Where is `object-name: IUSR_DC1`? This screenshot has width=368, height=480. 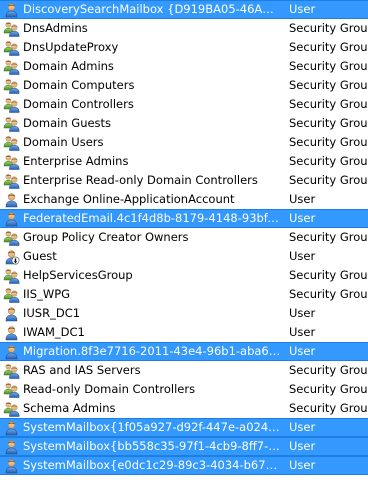 object-name: IUSR_DC1 is located at coordinates (52, 313).